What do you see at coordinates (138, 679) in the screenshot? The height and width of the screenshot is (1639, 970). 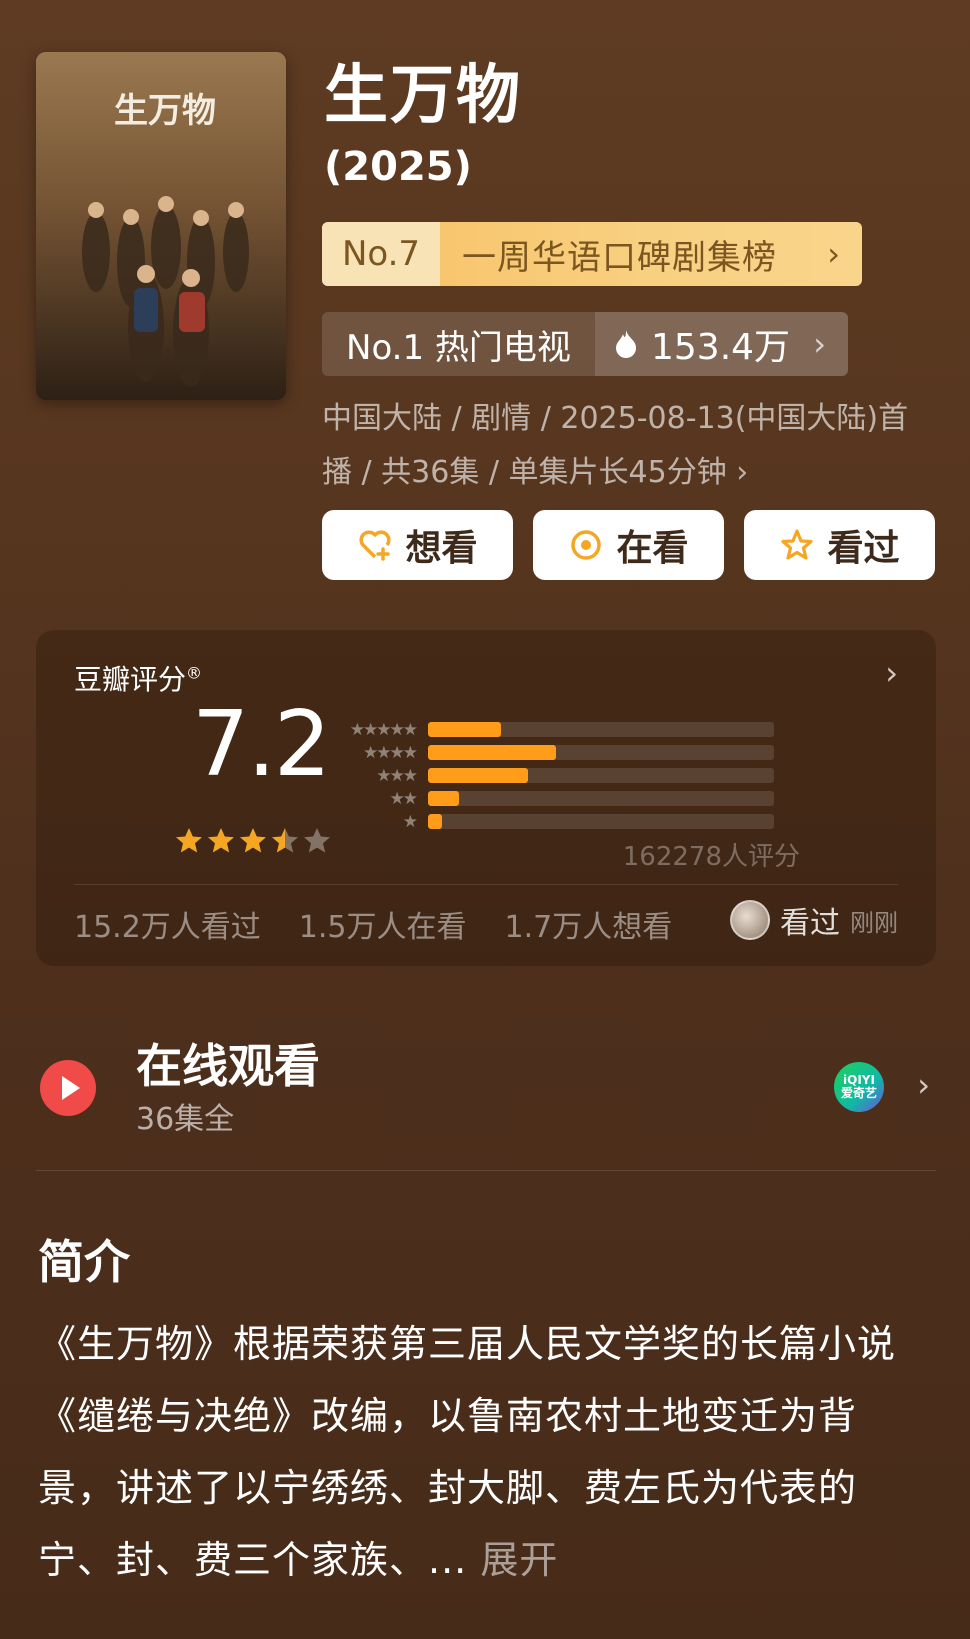 I see `rating-label: 豆瓣评分®` at bounding box center [138, 679].